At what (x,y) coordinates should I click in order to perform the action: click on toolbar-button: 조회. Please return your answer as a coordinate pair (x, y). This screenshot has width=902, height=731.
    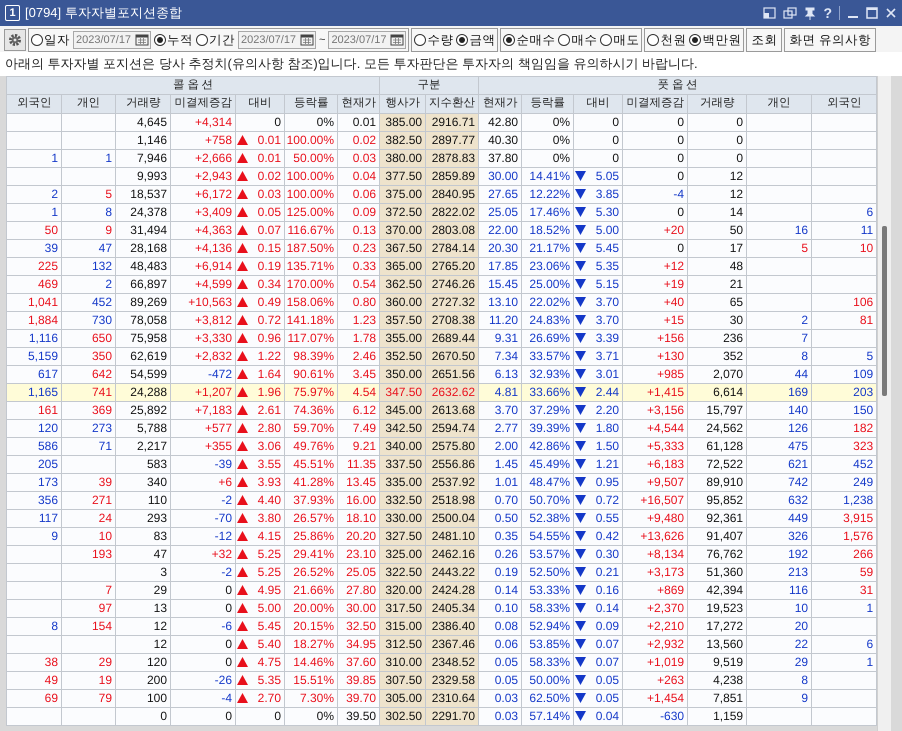
    Looking at the image, I should click on (764, 40).